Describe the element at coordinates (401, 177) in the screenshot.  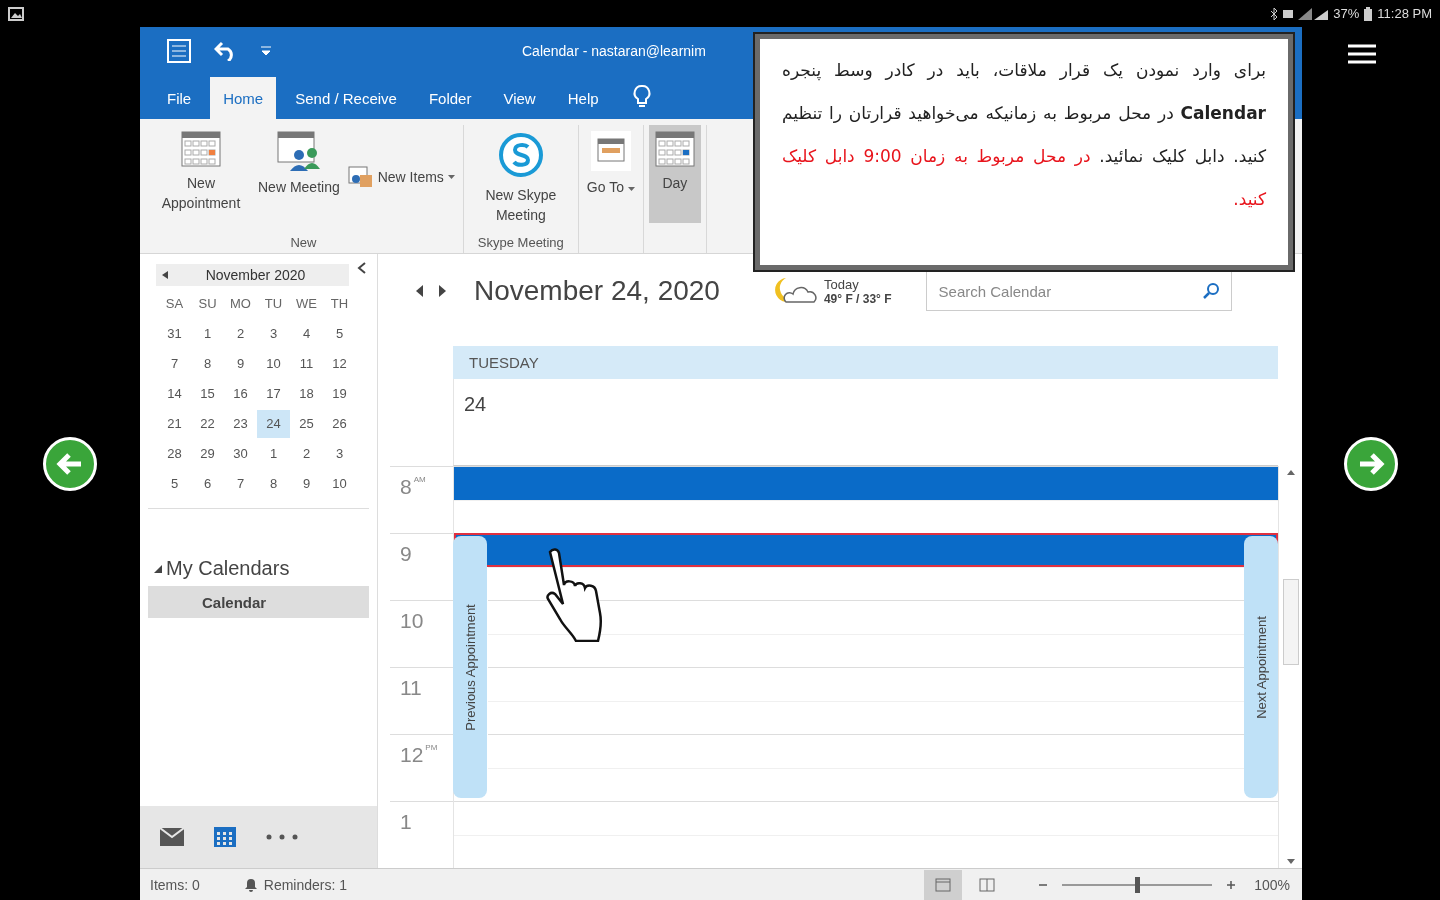
I see `new-items-button: New Items` at that location.